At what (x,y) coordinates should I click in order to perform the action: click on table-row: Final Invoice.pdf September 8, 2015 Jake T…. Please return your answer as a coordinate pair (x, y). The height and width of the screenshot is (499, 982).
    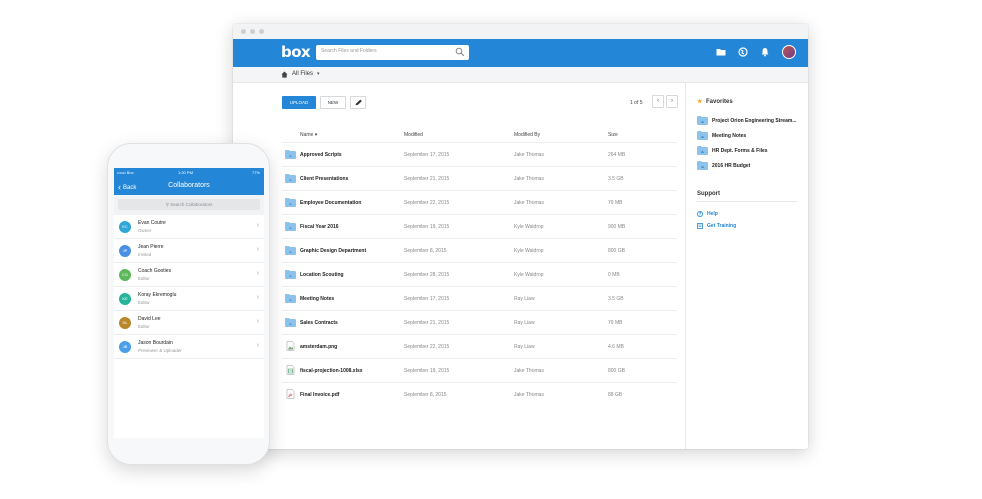
    Looking at the image, I should click on (479, 394).